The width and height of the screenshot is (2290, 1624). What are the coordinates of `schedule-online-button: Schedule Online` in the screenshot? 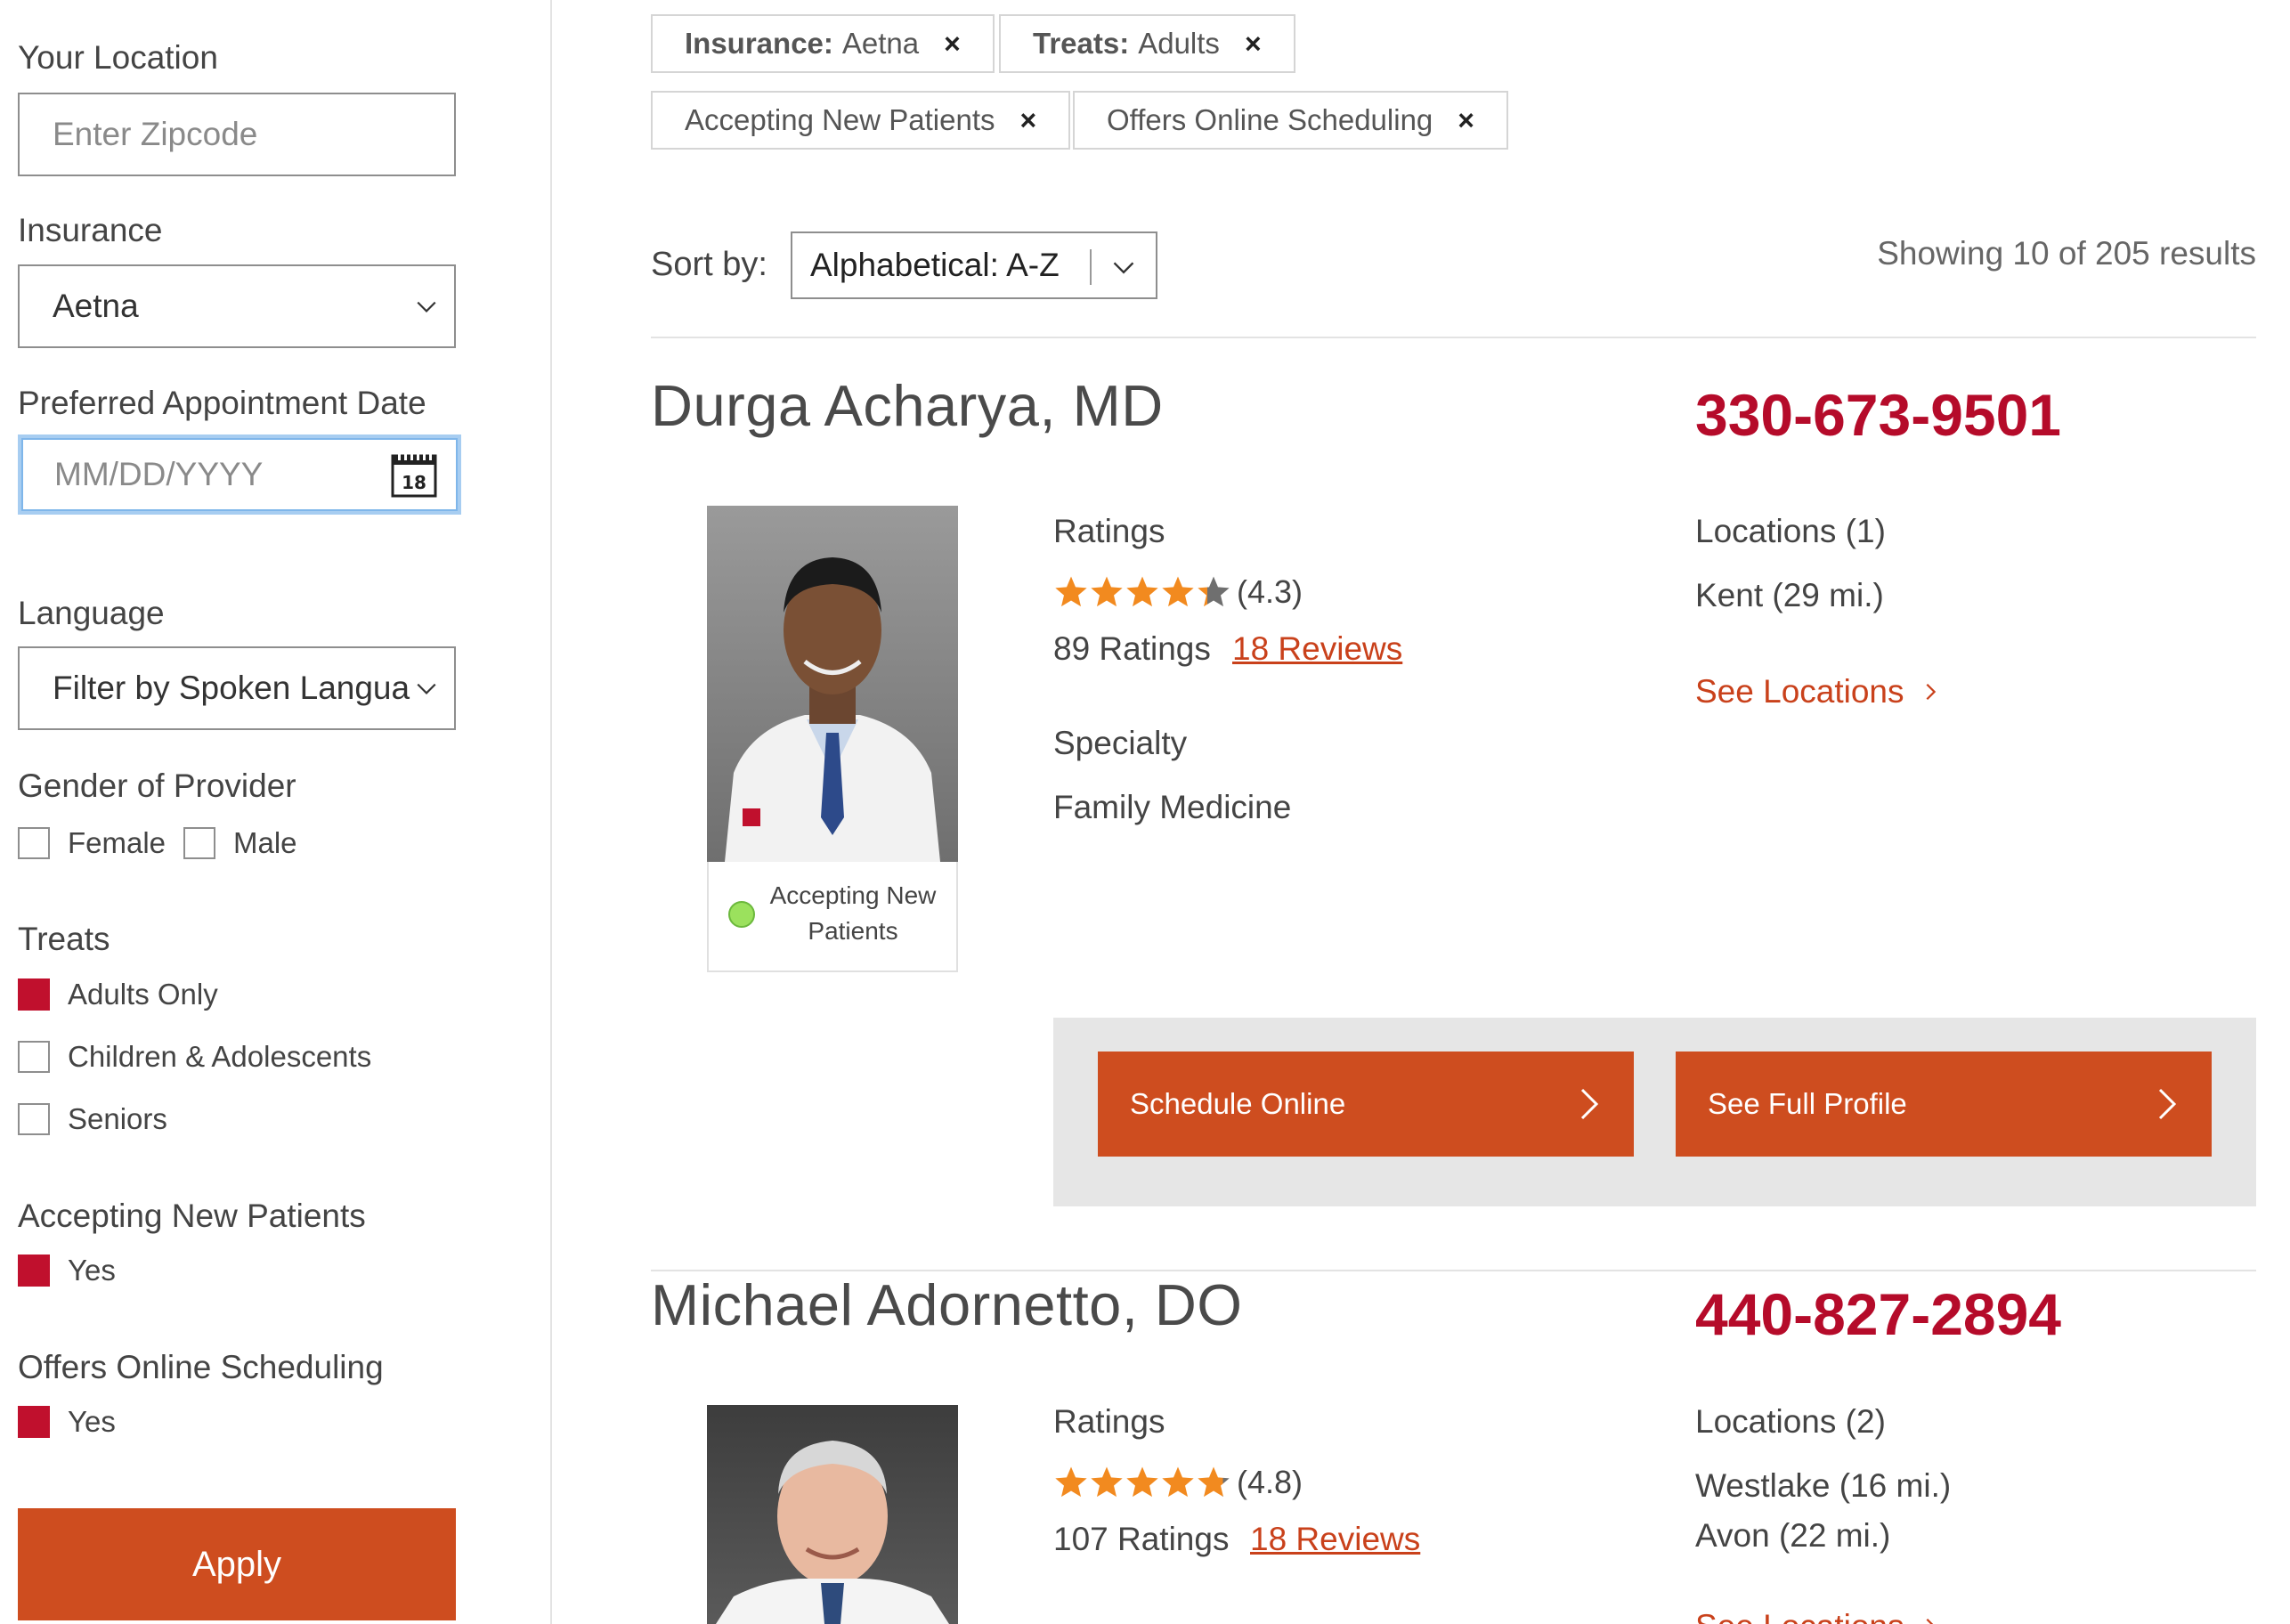 It's located at (1366, 1104).